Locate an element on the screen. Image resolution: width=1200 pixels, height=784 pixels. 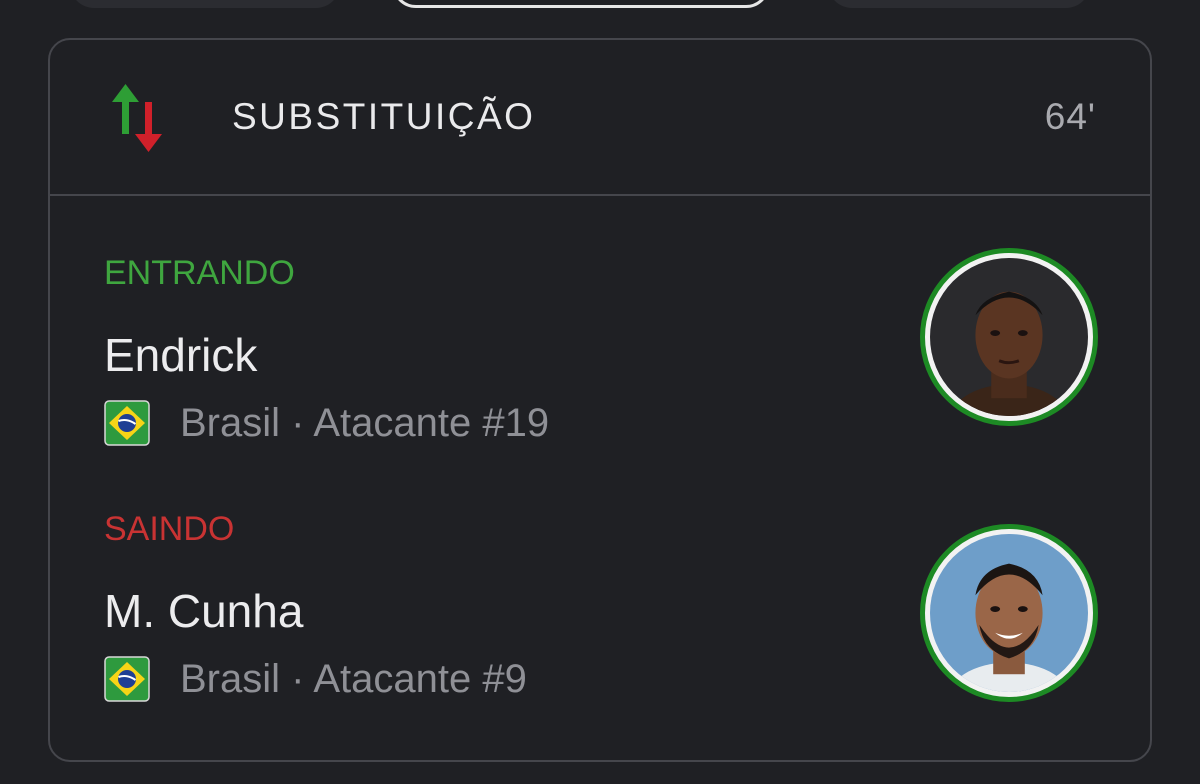
card-title: SUBSTITUIÇÃO is located at coordinates (384, 116).